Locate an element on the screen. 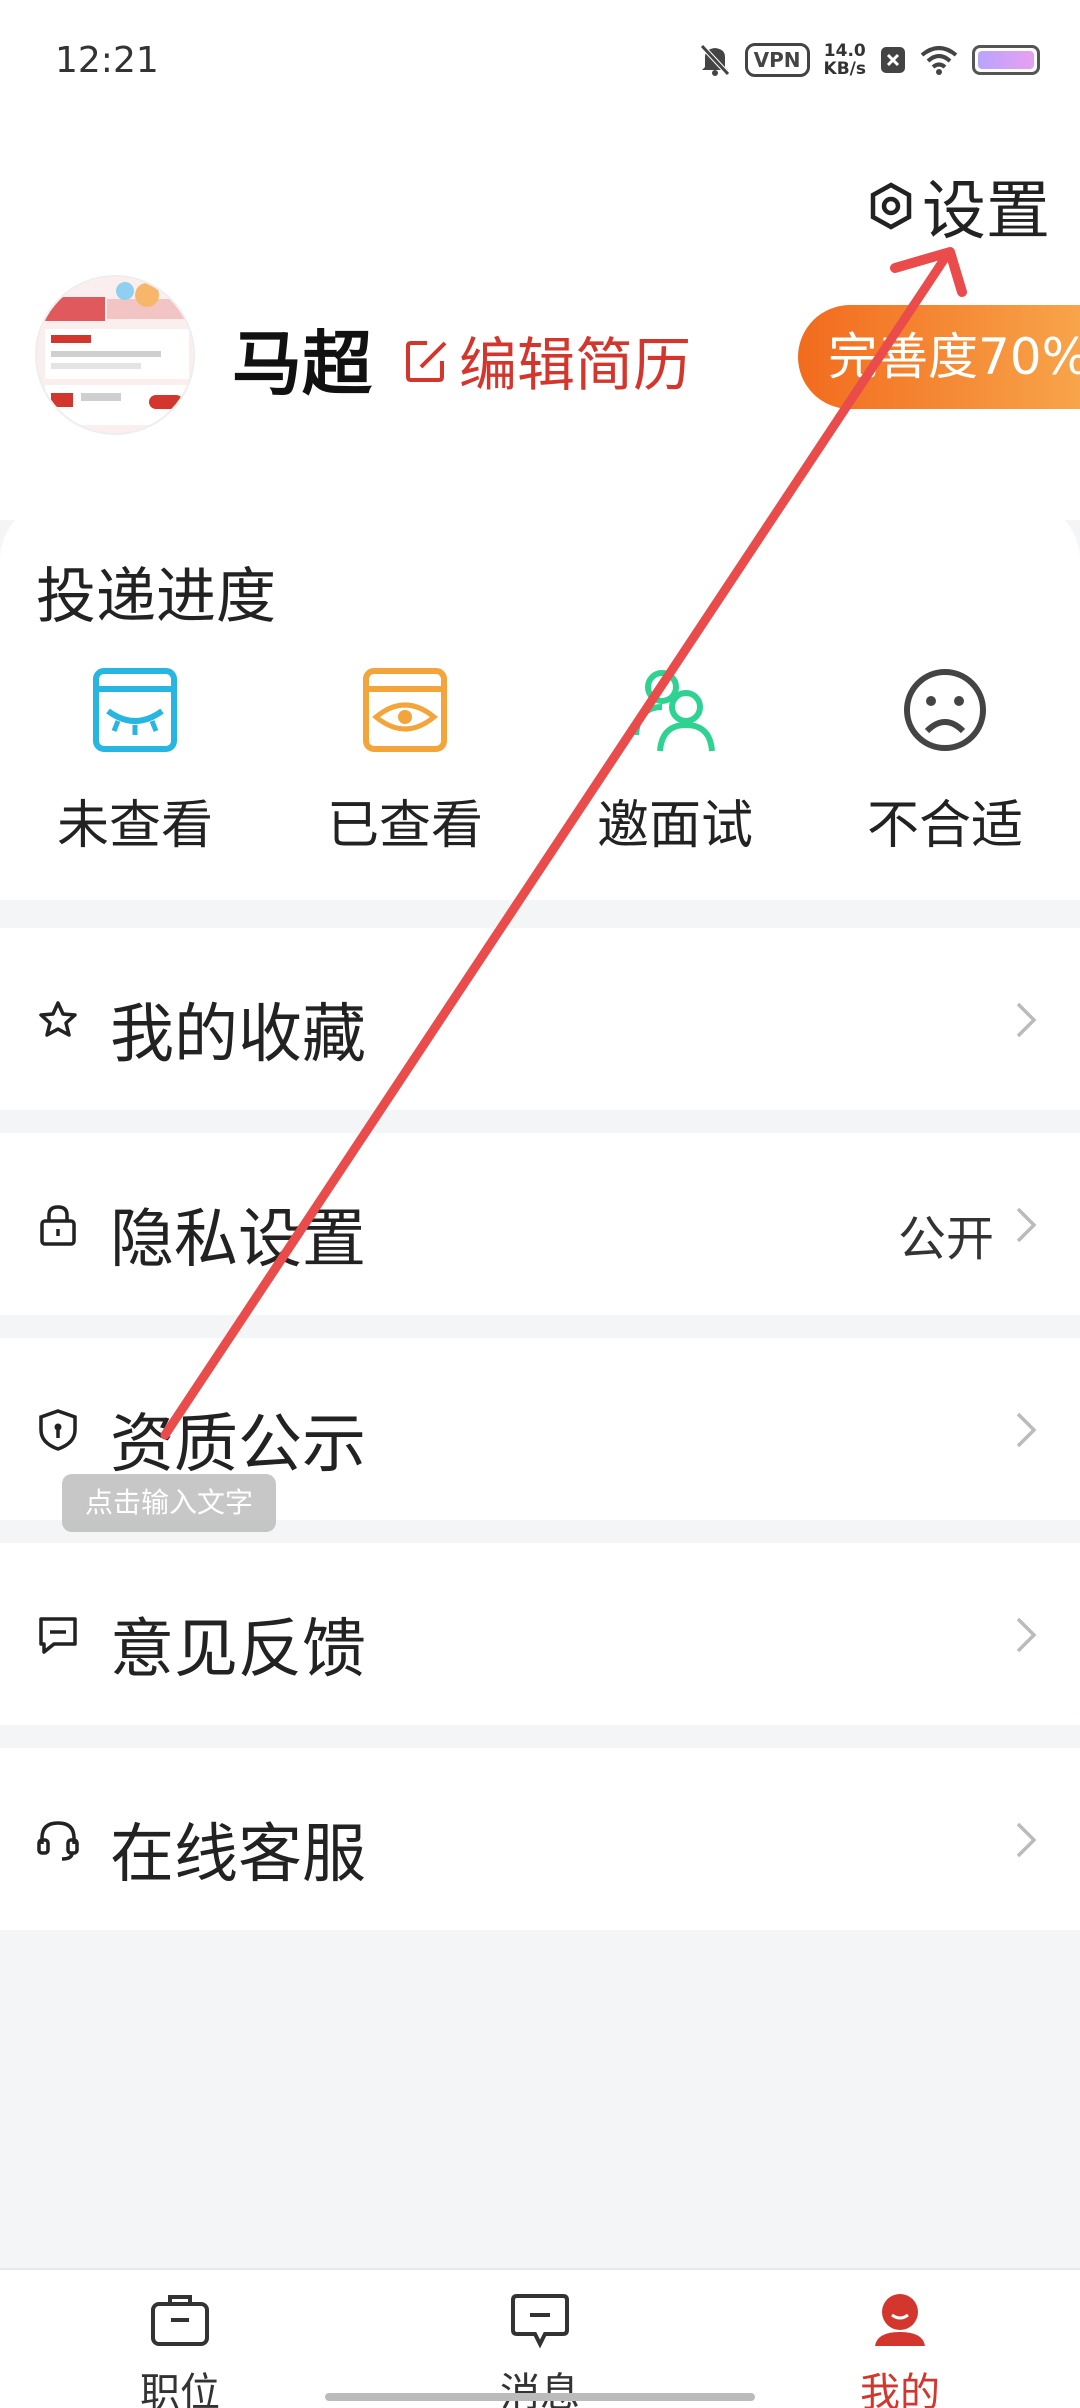 This screenshot has width=1080, height=2408. battery-fill is located at coordinates (1006, 60).